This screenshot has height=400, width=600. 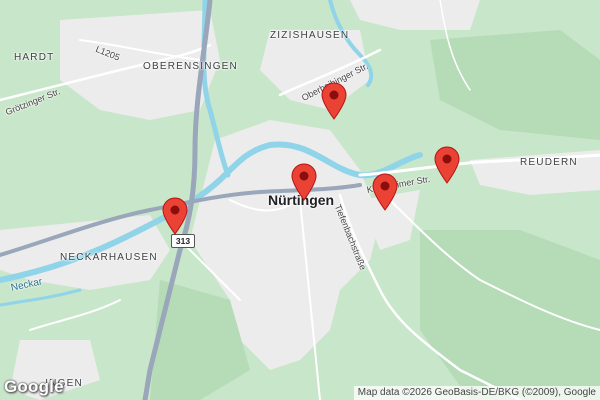 I want to click on place-label-reudern: REUDERN, so click(x=549, y=162).